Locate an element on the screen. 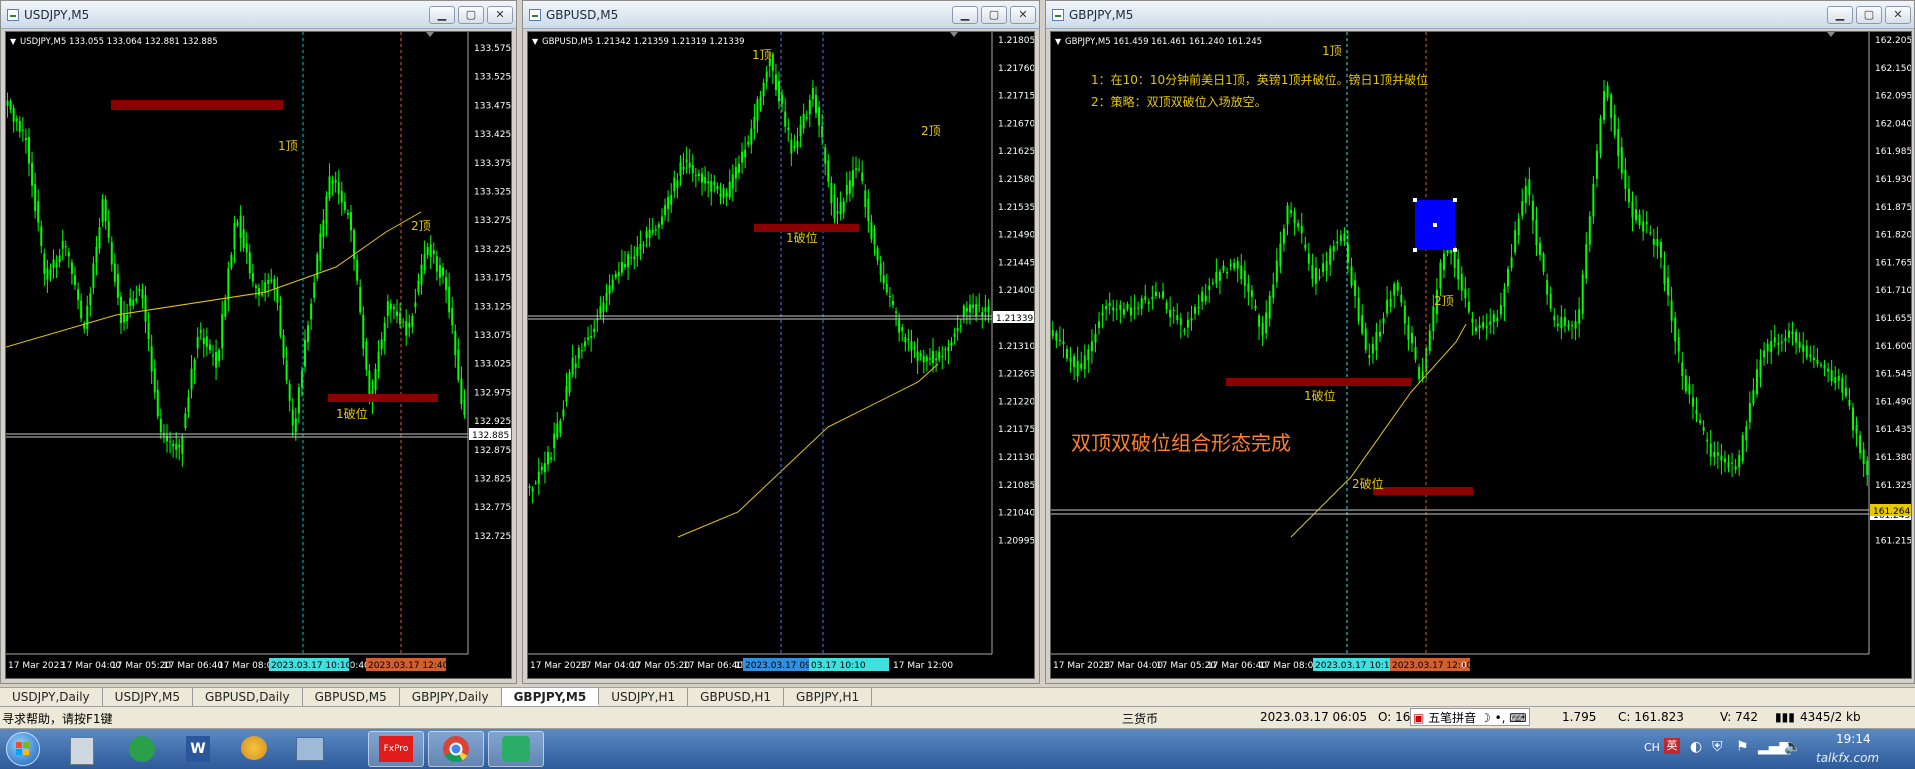  window-titlebar: GBPUSD,M5 ▁ ▢ ✕ is located at coordinates (781, 15).